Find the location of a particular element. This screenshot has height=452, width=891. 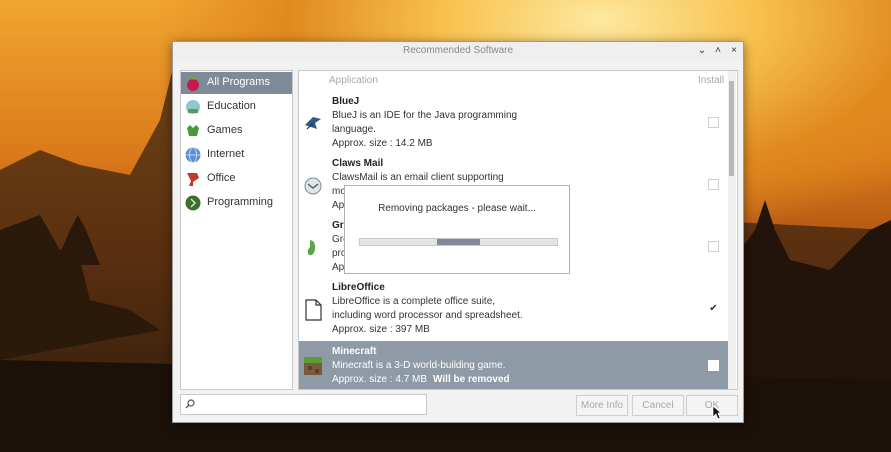

mouse-cursor-icon is located at coordinates (717, 412).